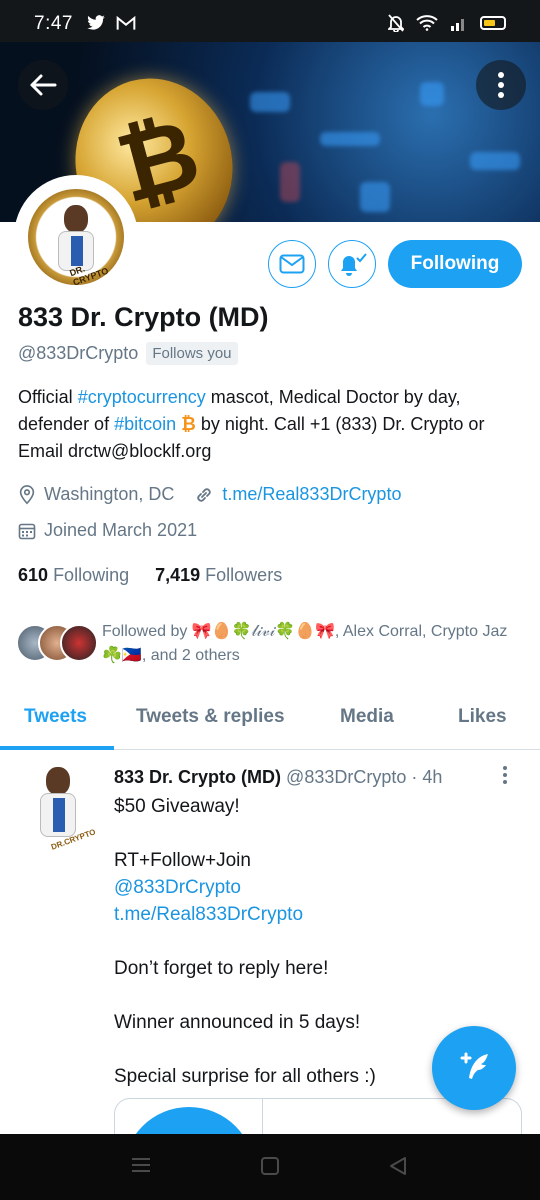 Image resolution: width=540 pixels, height=1200 pixels. What do you see at coordinates (364, 777) in the screenshot?
I see `tweet-handle-time: @833DrCrypto · 4h` at bounding box center [364, 777].